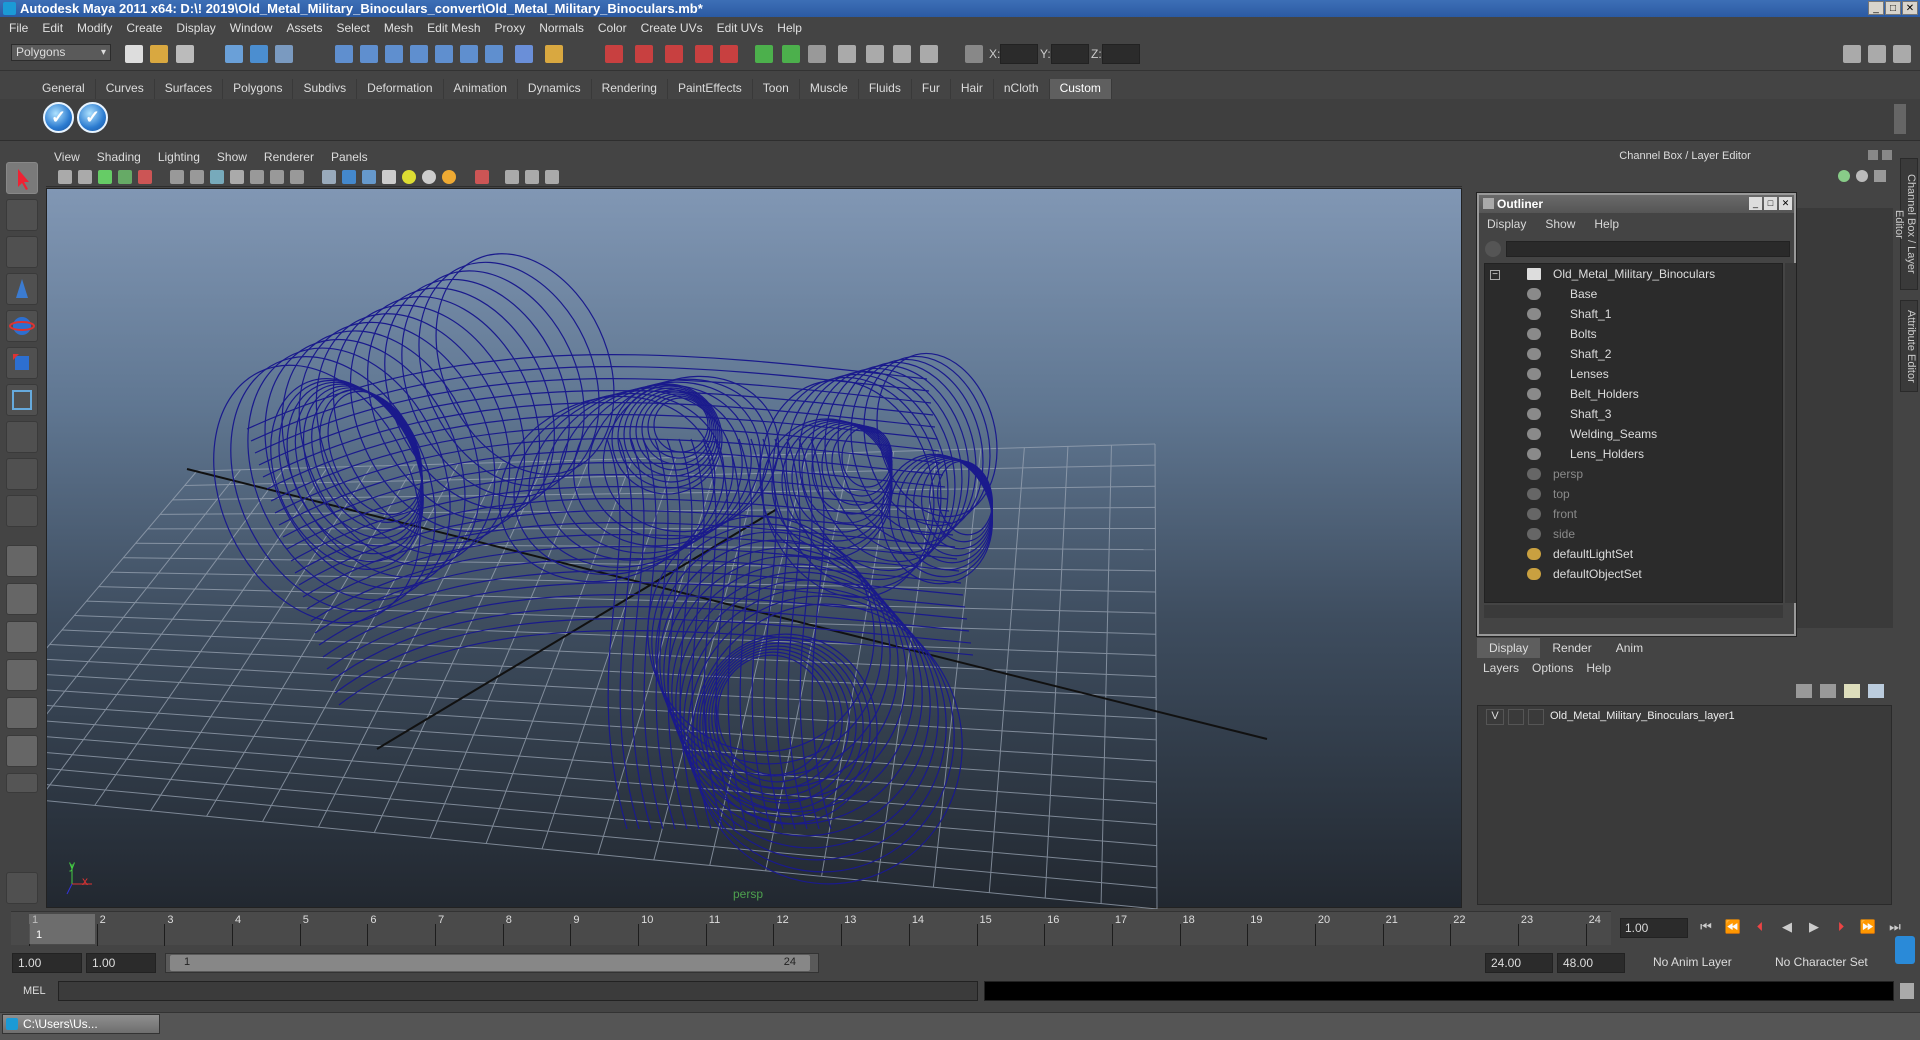 The width and height of the screenshot is (1920, 1040). I want to click on new-scene-icon, so click(134, 54).